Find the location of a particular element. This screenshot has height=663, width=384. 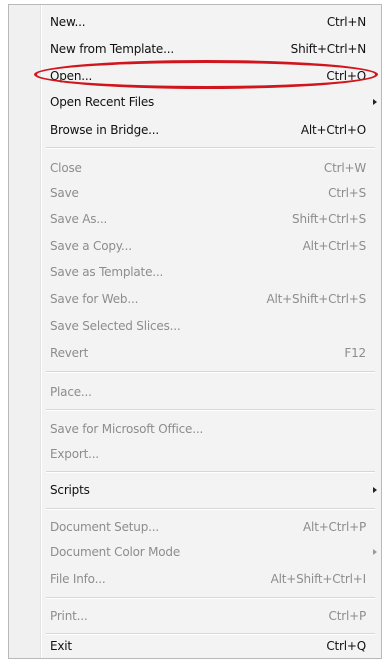

menu-item-document-setup: Document Setup... Alt+Ctrl+P is located at coordinates (209, 527).